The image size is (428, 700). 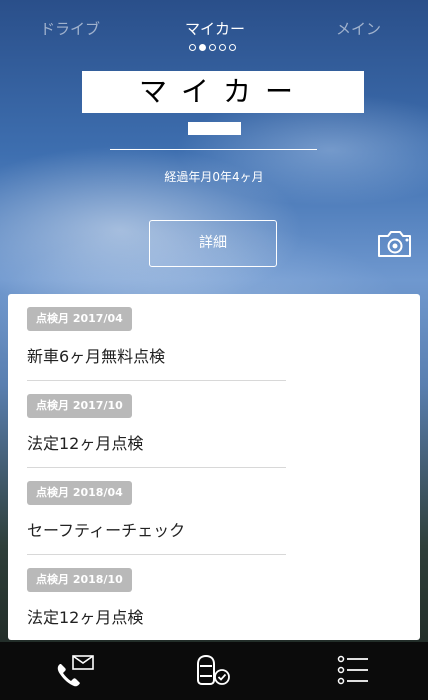 I want to click on top-tab-bar: ドライブ マイカー メイン, so click(x=214, y=30).